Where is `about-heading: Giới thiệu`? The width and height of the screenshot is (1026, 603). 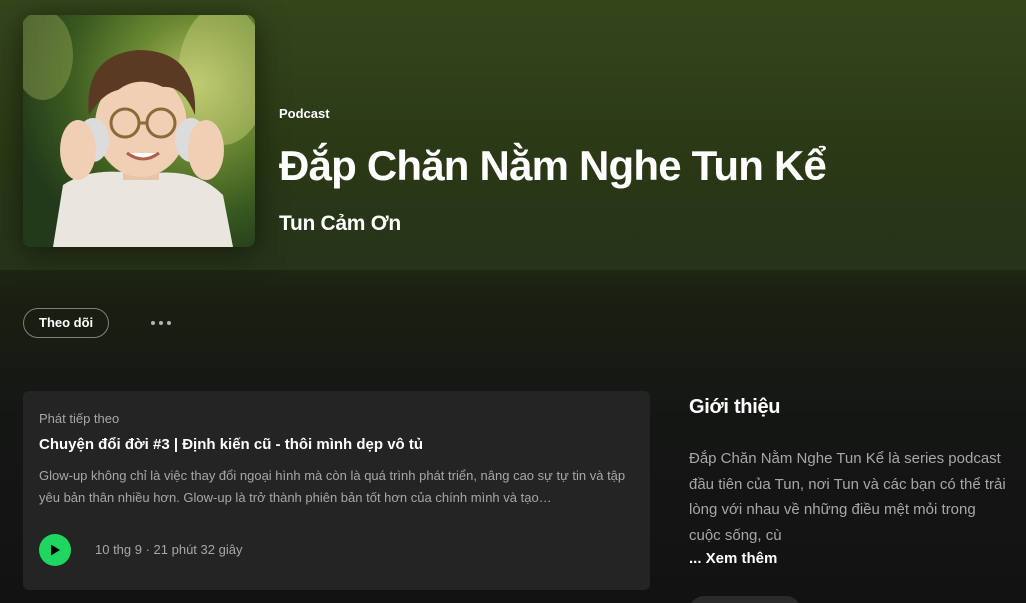
about-heading: Giới thiệu is located at coordinates (735, 407).